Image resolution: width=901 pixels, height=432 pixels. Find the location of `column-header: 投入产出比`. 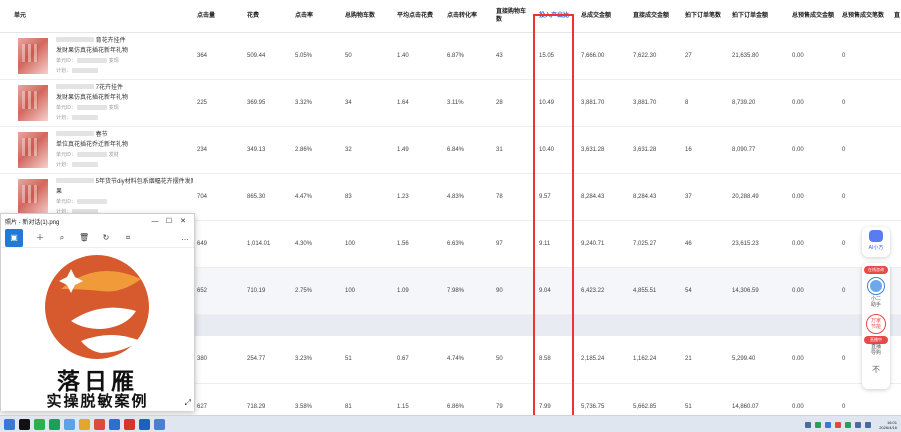

column-header: 投入产出比 is located at coordinates (556, 16).